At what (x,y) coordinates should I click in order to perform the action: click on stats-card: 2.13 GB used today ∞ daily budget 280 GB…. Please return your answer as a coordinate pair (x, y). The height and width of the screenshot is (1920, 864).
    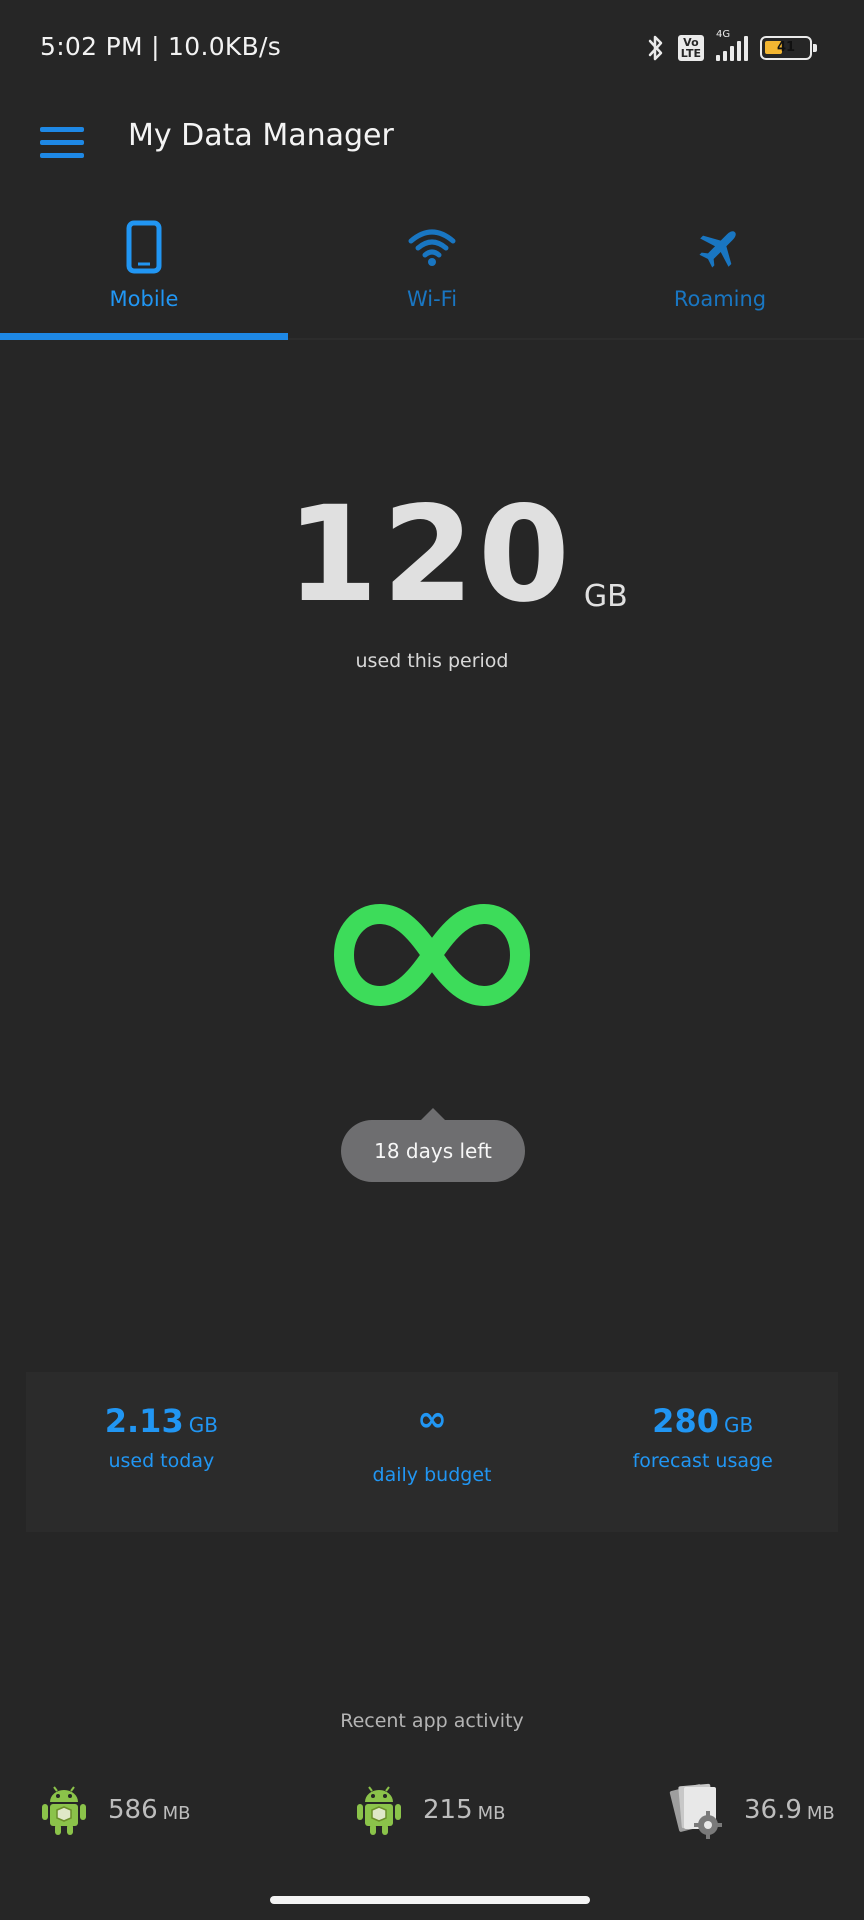
    Looking at the image, I should click on (432, 1452).